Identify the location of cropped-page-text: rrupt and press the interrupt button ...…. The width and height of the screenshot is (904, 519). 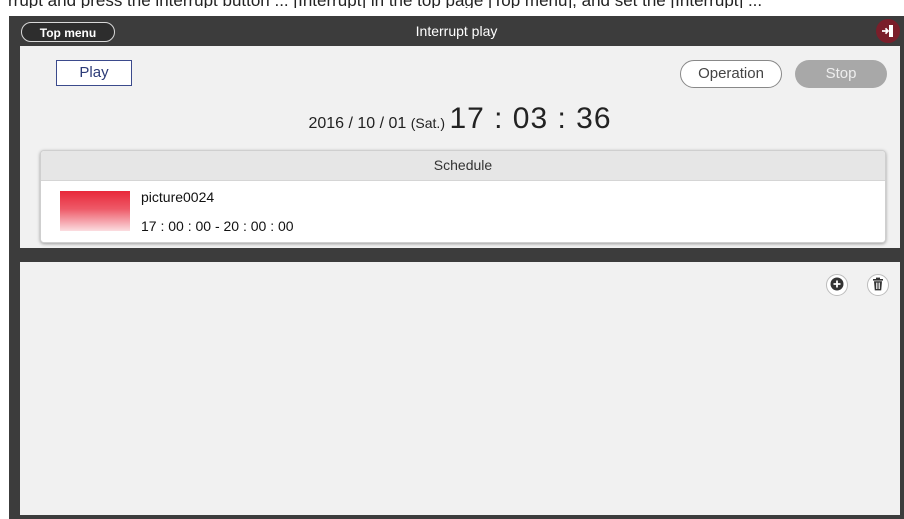
(452, 4).